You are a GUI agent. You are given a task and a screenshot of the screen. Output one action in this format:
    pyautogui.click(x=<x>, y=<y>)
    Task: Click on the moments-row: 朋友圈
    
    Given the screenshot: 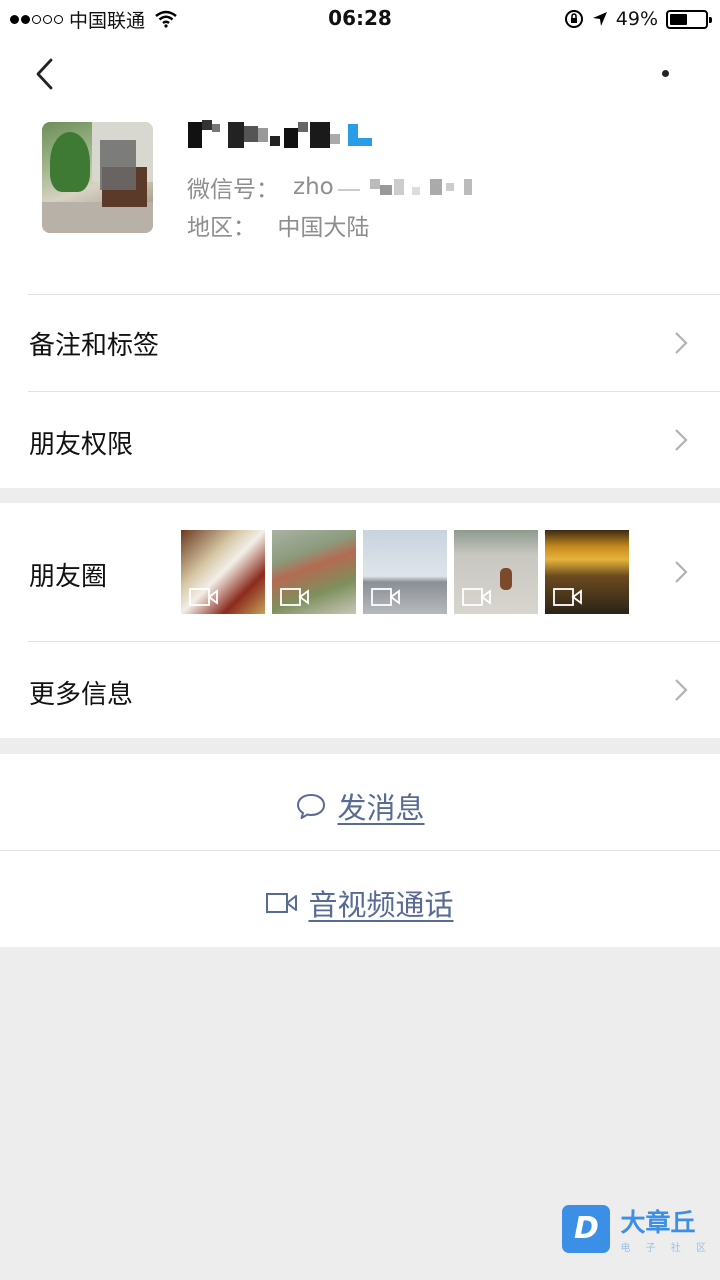 What is the action you would take?
    pyautogui.click(x=360, y=572)
    